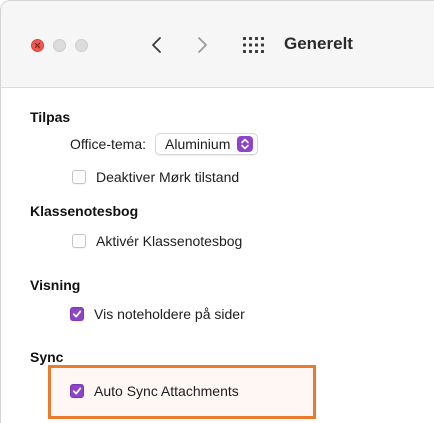 The width and height of the screenshot is (434, 423). Describe the element at coordinates (253, 45) in the screenshot. I see `grid-icon` at that location.